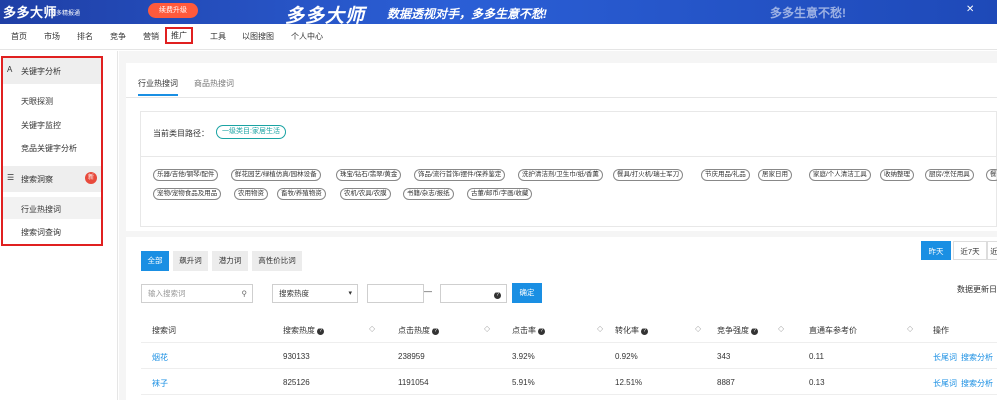  I want to click on sidebar-item-industry-hot-words: 行业热搜词, so click(41, 209).